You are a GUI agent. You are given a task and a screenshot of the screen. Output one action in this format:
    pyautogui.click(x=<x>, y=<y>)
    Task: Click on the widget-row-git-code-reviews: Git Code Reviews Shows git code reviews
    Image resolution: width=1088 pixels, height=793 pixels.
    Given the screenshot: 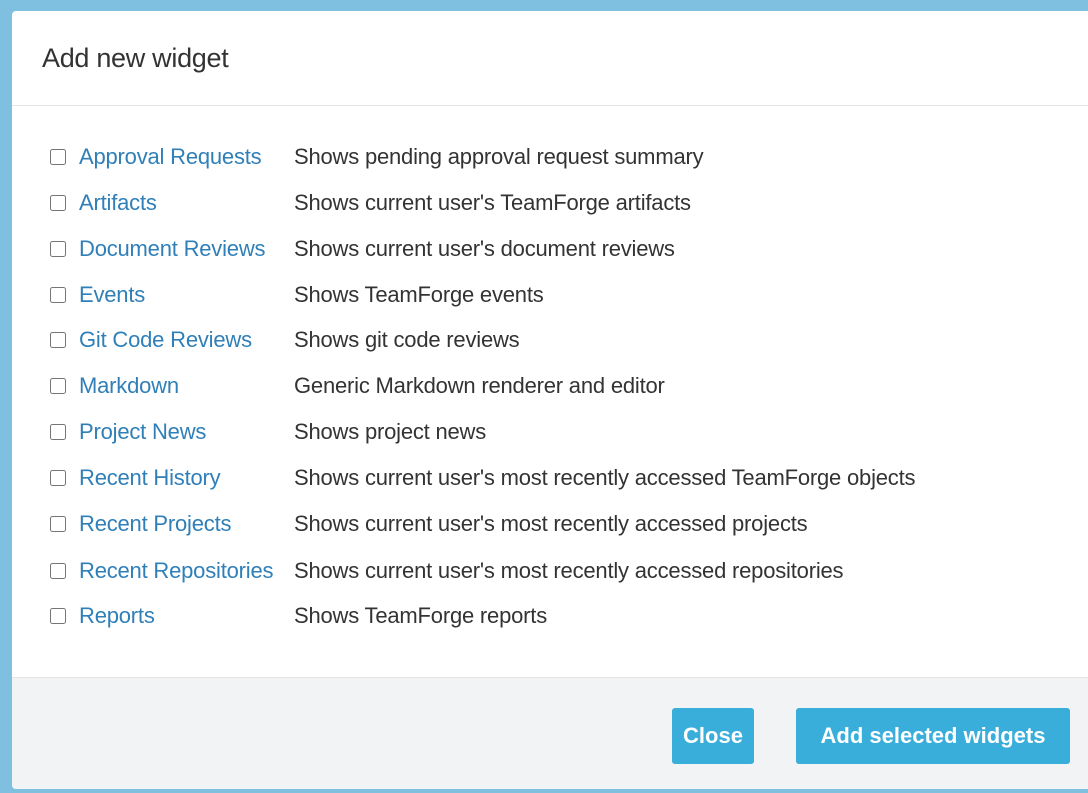 What is the action you would take?
    pyautogui.click(x=550, y=340)
    